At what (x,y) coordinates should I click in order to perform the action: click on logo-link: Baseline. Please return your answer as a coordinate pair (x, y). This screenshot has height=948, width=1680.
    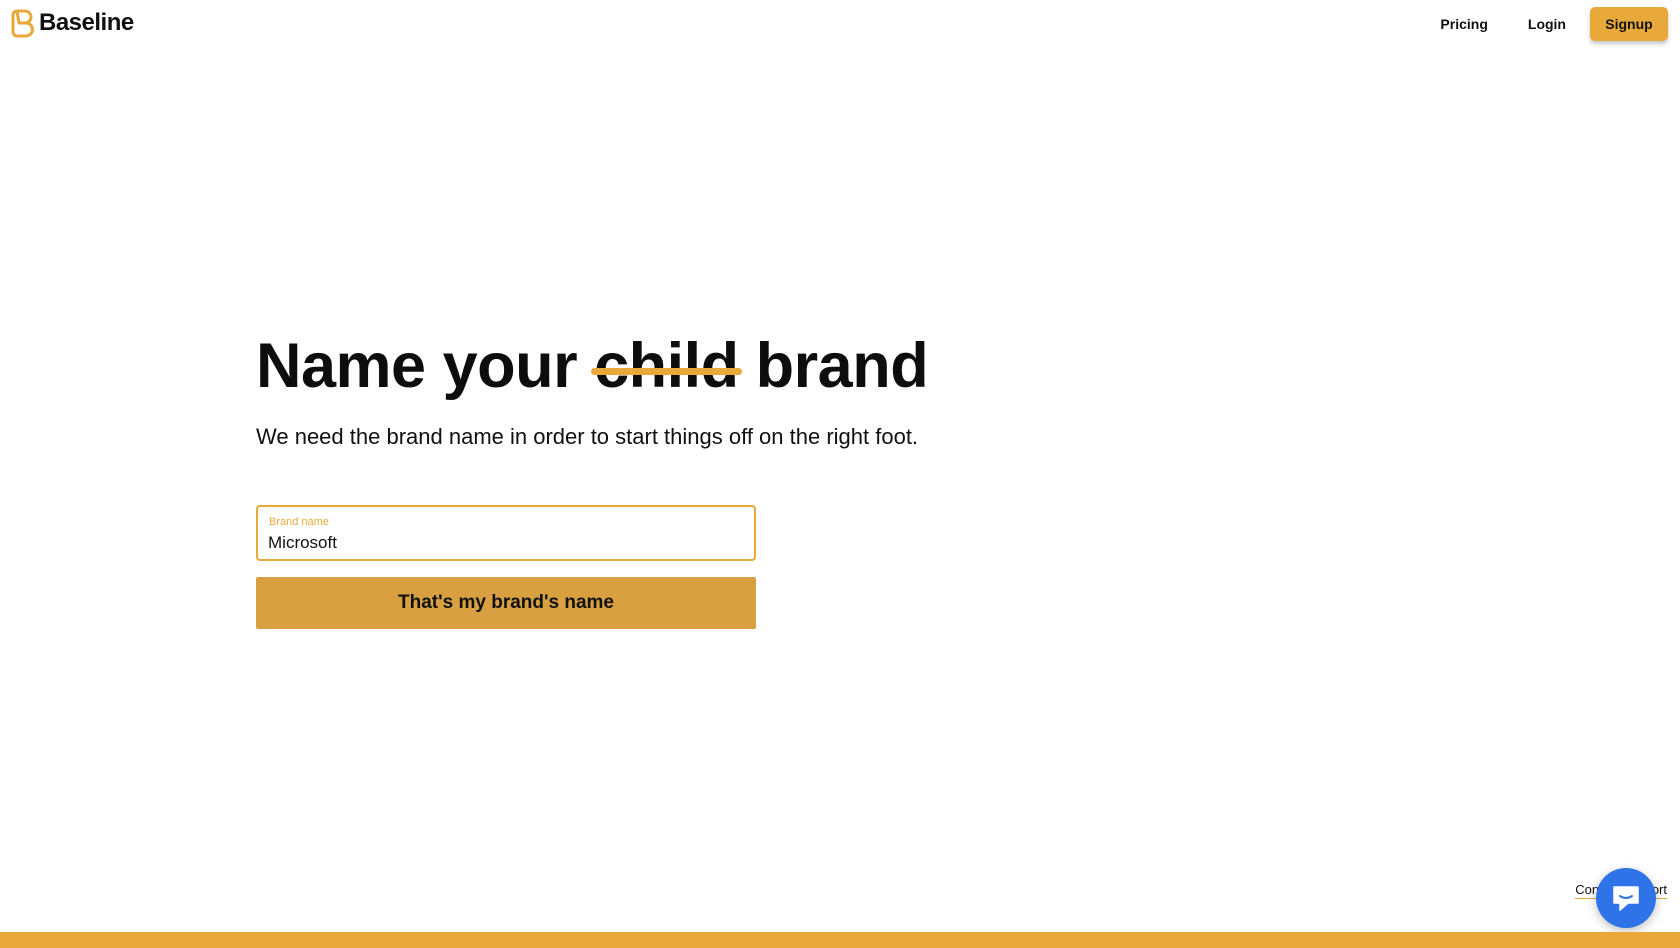
    Looking at the image, I should click on (72, 23).